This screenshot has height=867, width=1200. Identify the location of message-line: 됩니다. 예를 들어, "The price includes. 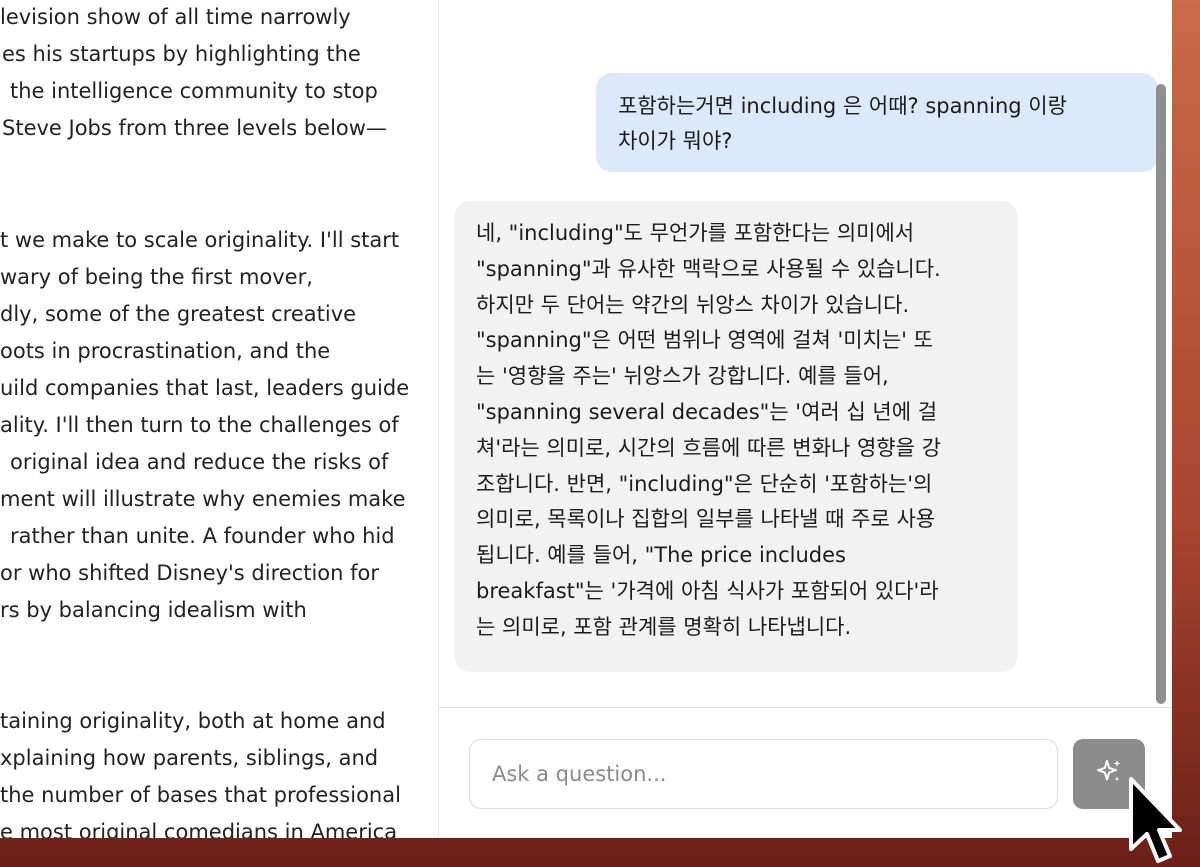
(661, 555).